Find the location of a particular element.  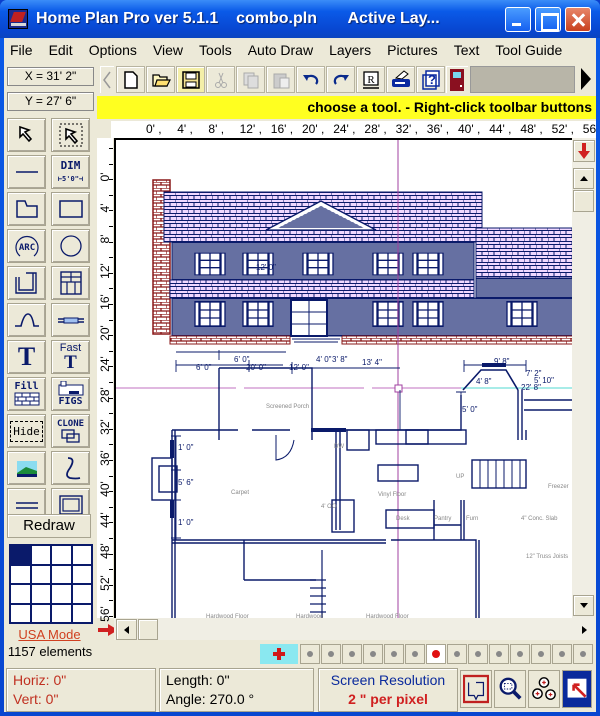

add-layer-button is located at coordinates (279, 654).